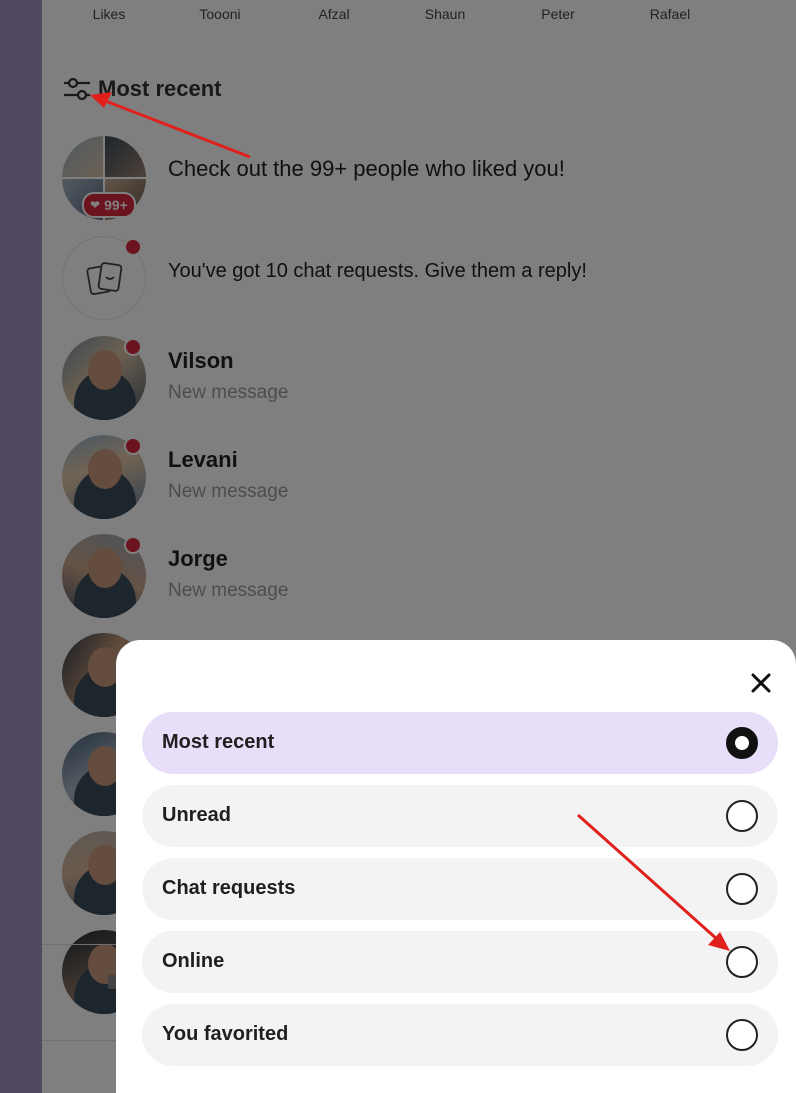 The height and width of the screenshot is (1093, 796). What do you see at coordinates (460, 962) in the screenshot?
I see `option-online: Online` at bounding box center [460, 962].